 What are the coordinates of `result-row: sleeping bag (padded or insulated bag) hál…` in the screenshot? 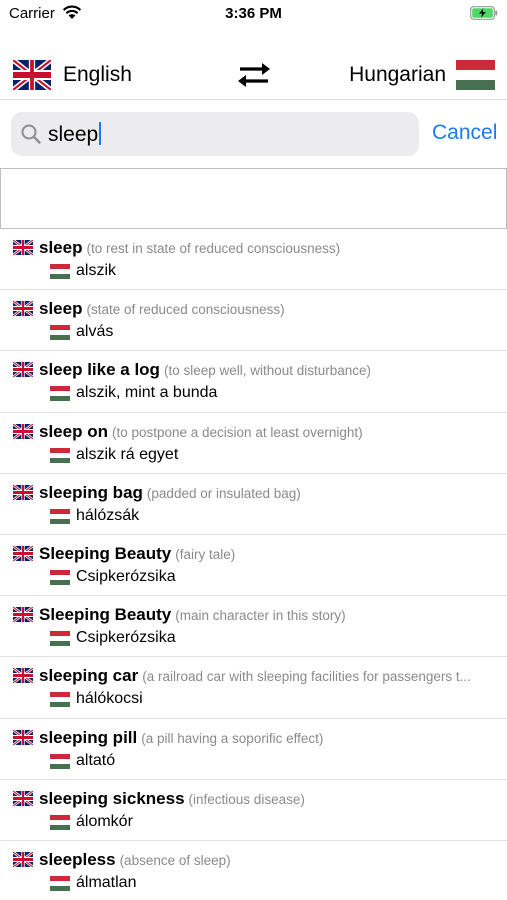 It's located at (253, 504).